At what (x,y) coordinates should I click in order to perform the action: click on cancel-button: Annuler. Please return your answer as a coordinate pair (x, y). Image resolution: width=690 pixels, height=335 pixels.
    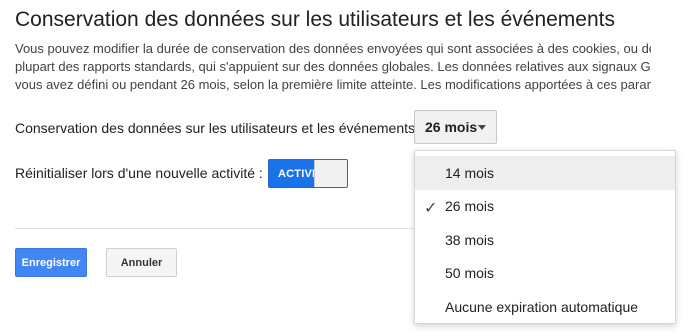
    Looking at the image, I should click on (141, 262).